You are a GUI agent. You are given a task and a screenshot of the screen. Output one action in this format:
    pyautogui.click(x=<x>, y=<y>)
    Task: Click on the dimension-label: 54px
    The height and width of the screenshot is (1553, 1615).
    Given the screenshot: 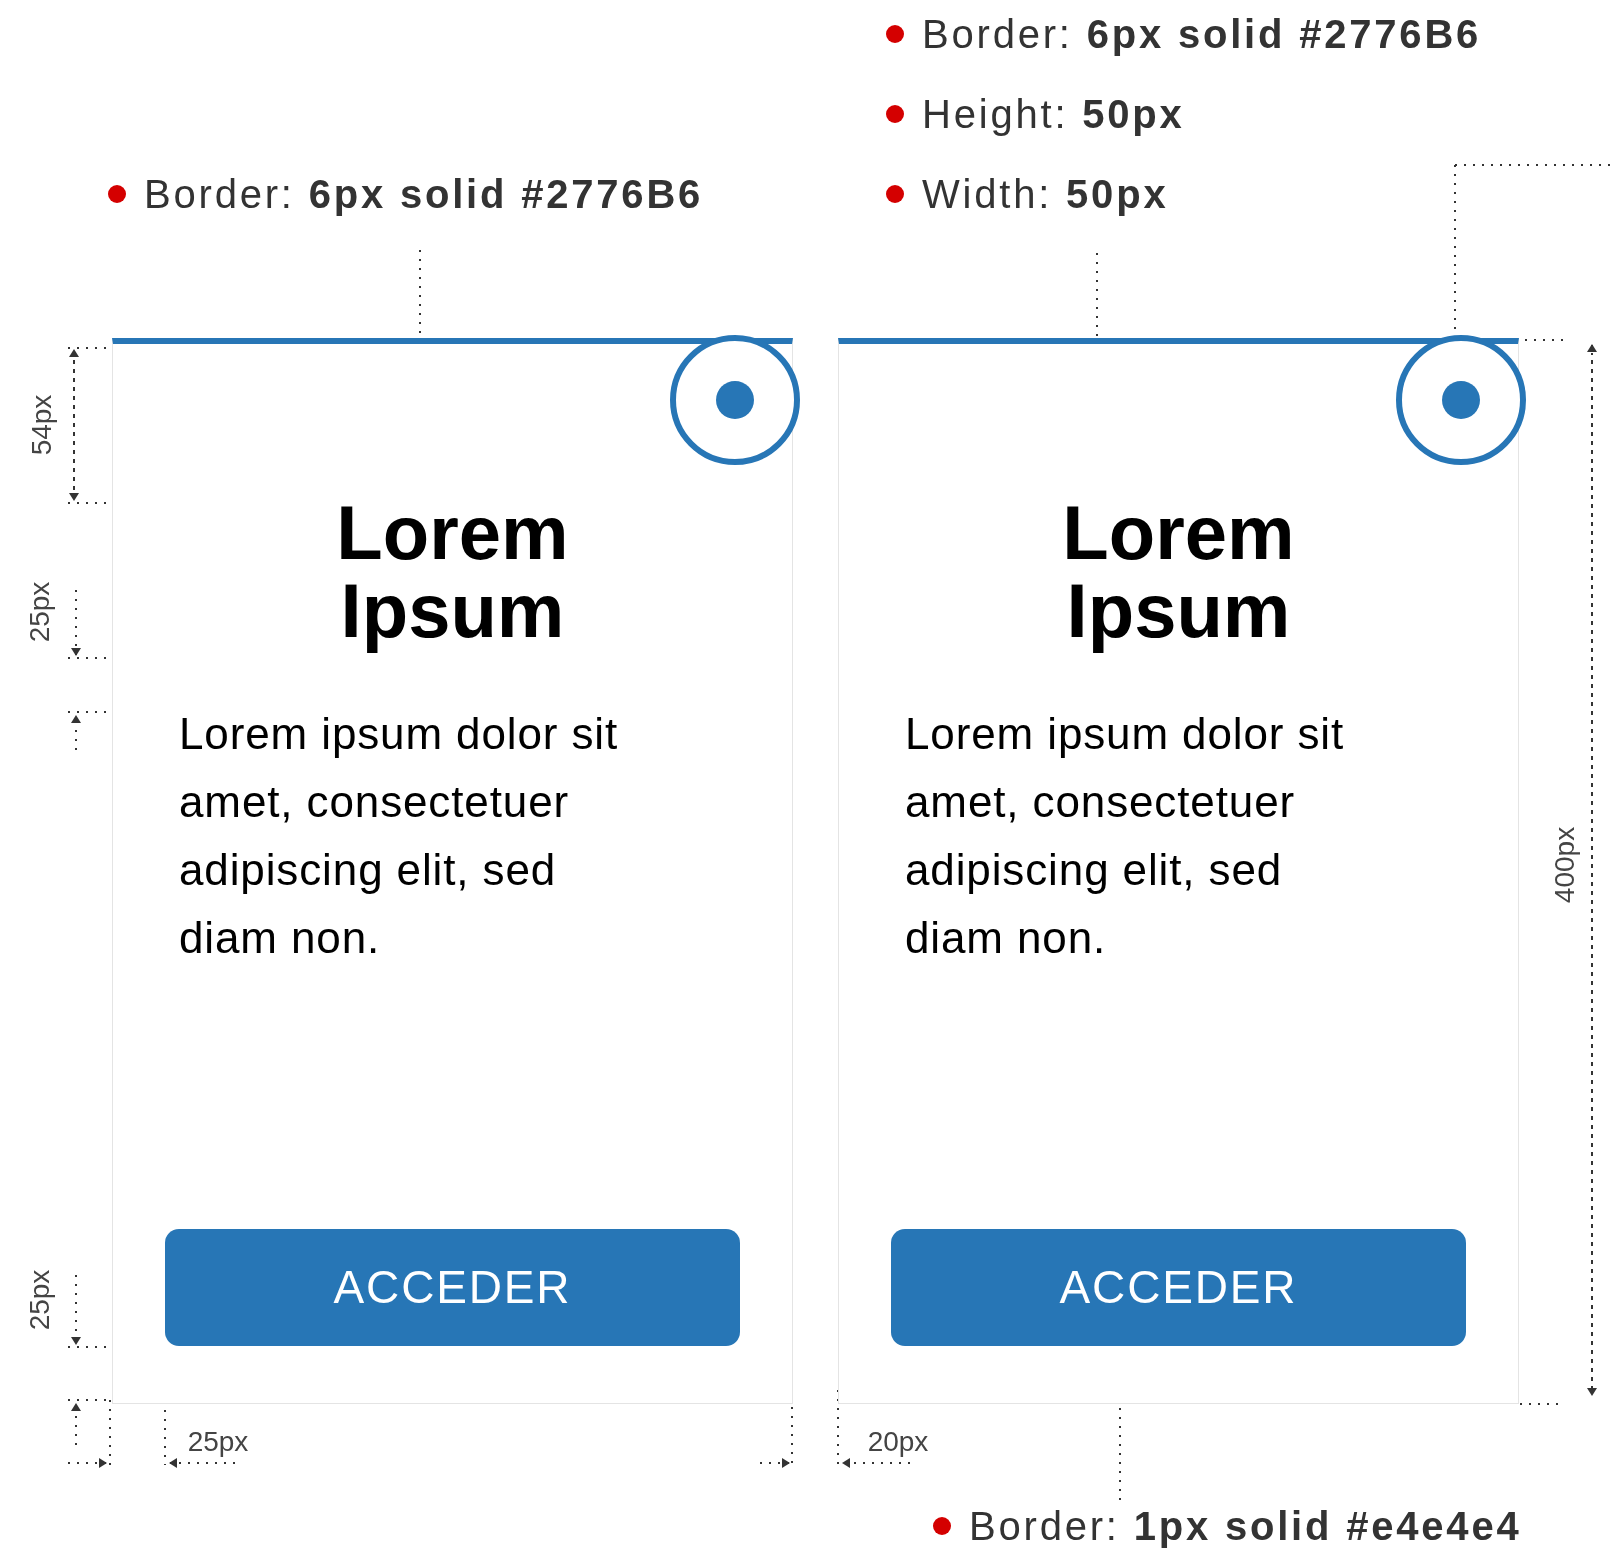 What is the action you would take?
    pyautogui.click(x=42, y=425)
    